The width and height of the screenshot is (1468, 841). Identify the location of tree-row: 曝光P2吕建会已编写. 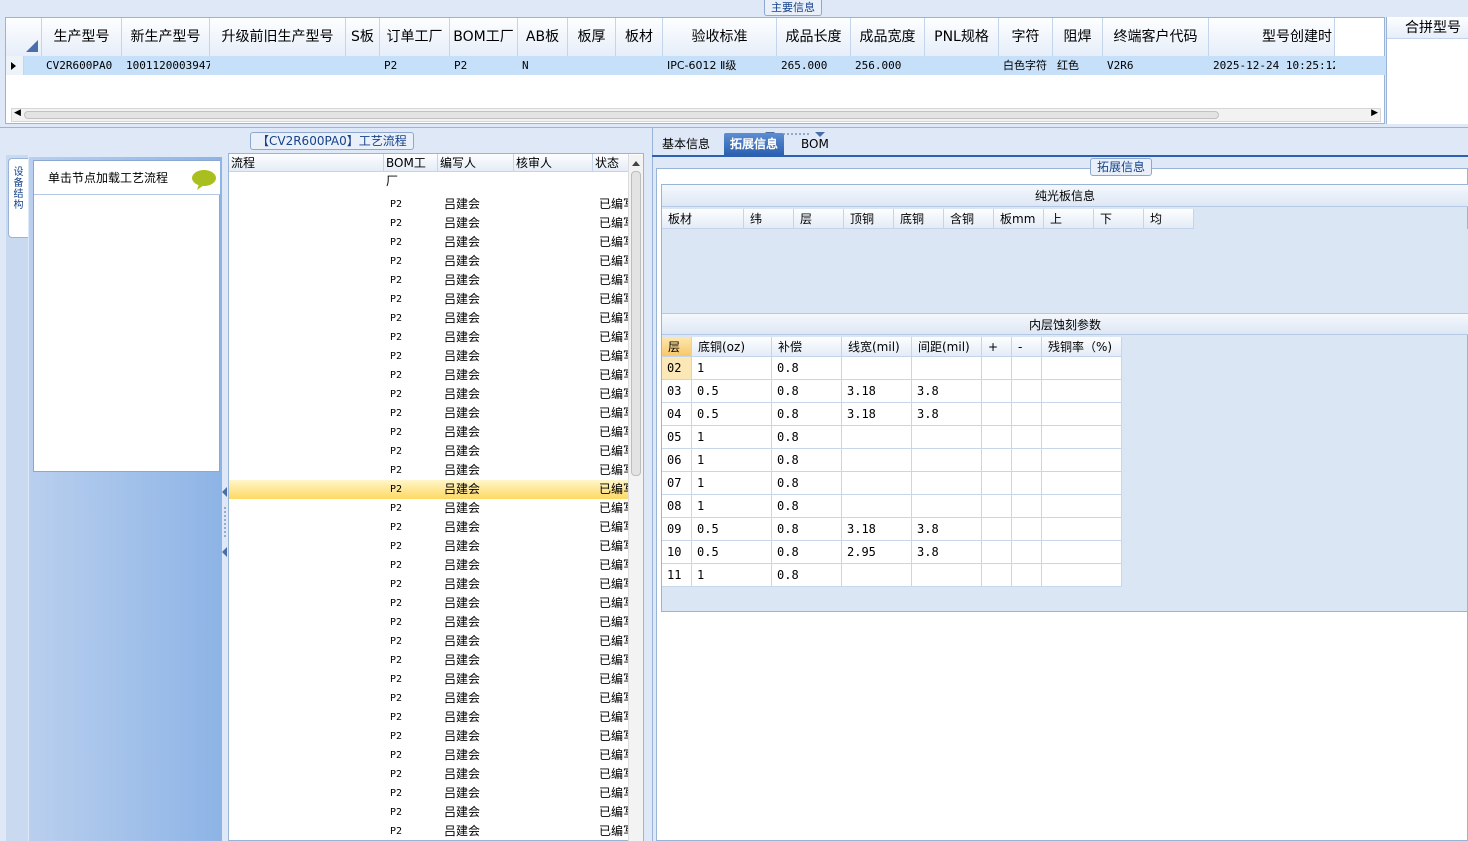
(429, 451).